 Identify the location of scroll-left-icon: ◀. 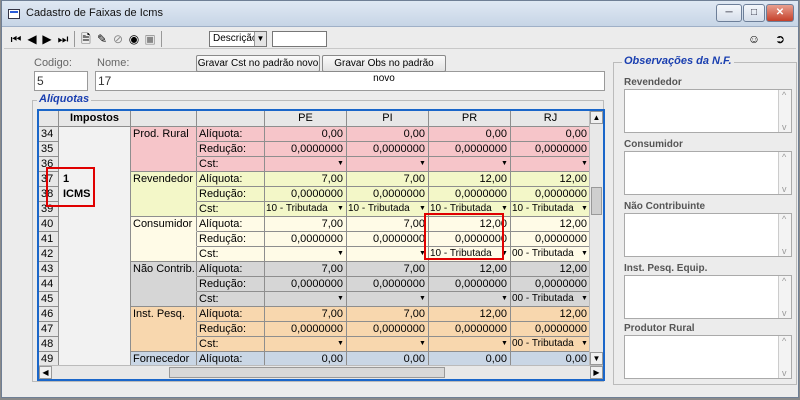
(45, 372).